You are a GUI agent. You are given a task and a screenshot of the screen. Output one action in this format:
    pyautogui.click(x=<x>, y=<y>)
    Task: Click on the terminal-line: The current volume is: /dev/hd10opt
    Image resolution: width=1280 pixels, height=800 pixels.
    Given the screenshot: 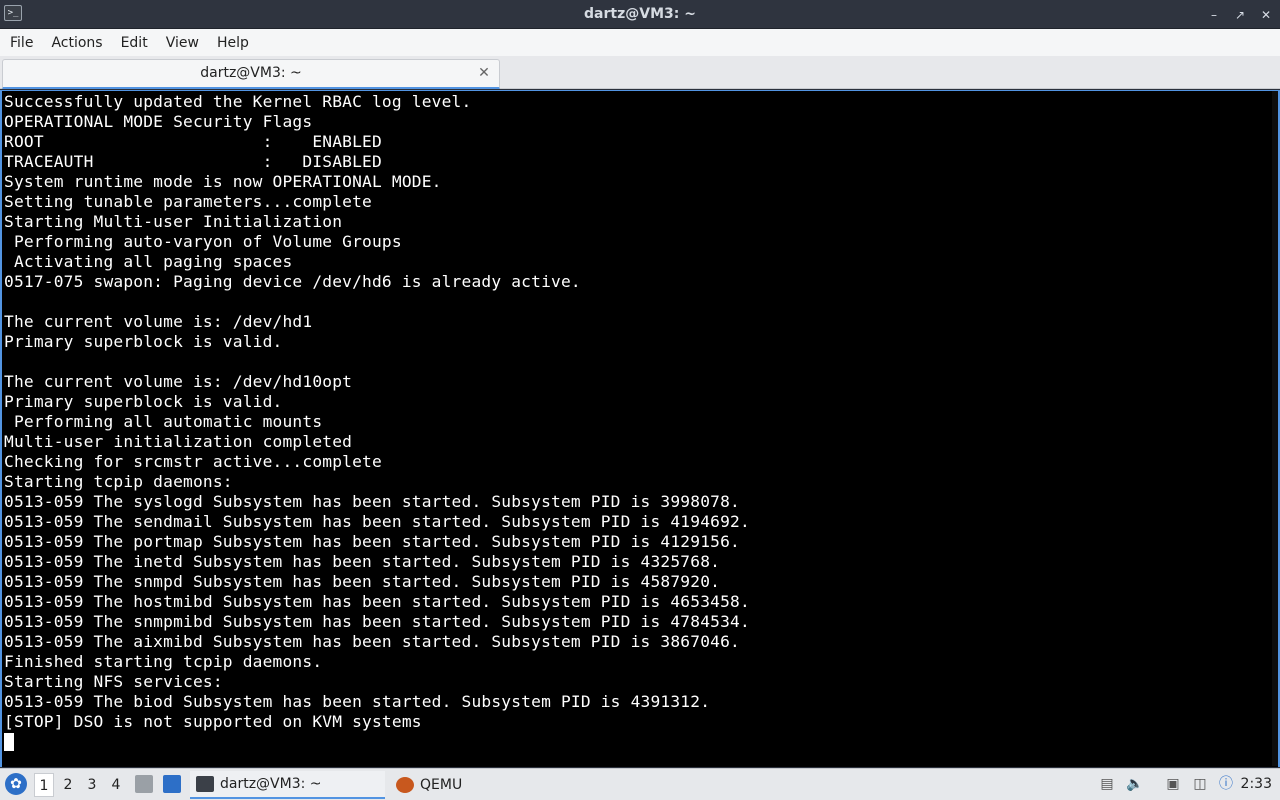 What is the action you would take?
    pyautogui.click(x=178, y=381)
    